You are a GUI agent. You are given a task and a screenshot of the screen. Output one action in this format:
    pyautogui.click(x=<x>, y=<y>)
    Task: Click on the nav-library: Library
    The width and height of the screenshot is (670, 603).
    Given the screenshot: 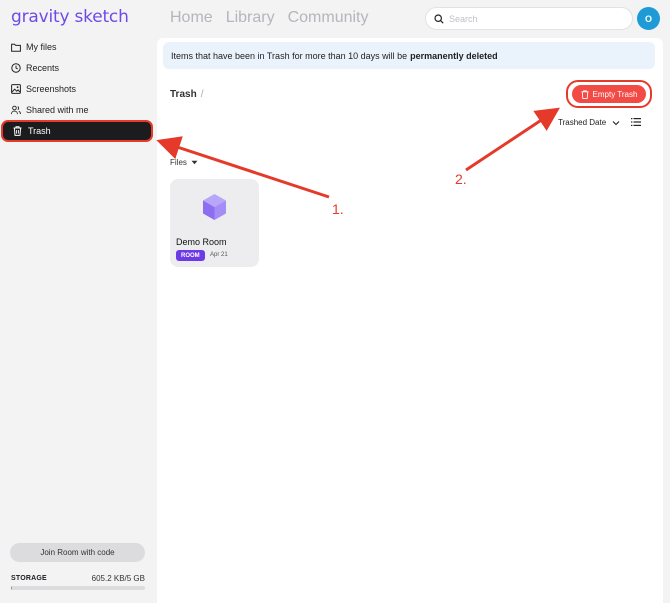 What is the action you would take?
    pyautogui.click(x=250, y=18)
    